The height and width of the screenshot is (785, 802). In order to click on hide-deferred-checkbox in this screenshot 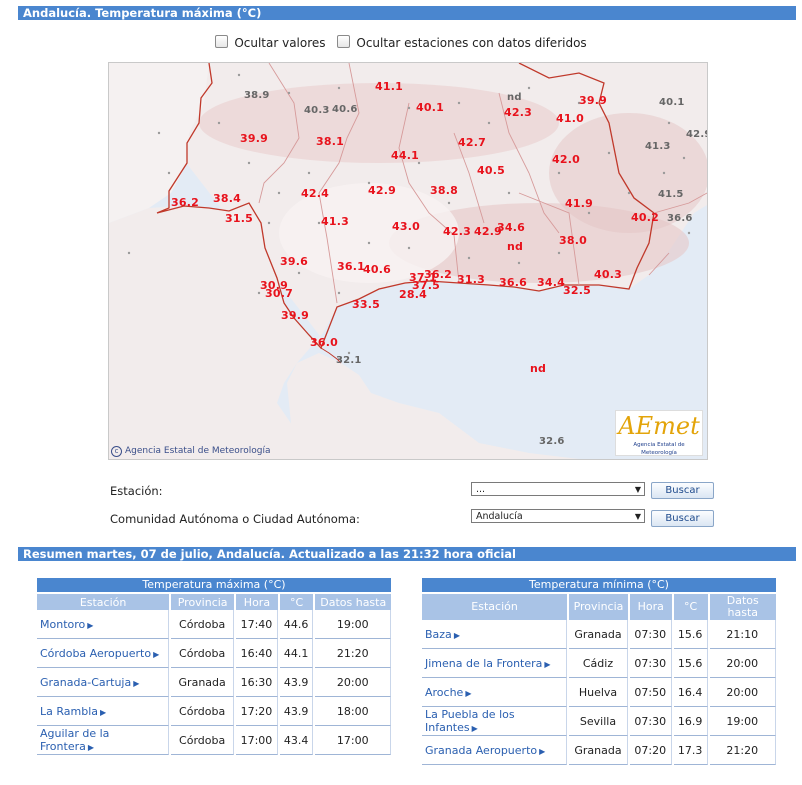, I will do `click(344, 41)`.